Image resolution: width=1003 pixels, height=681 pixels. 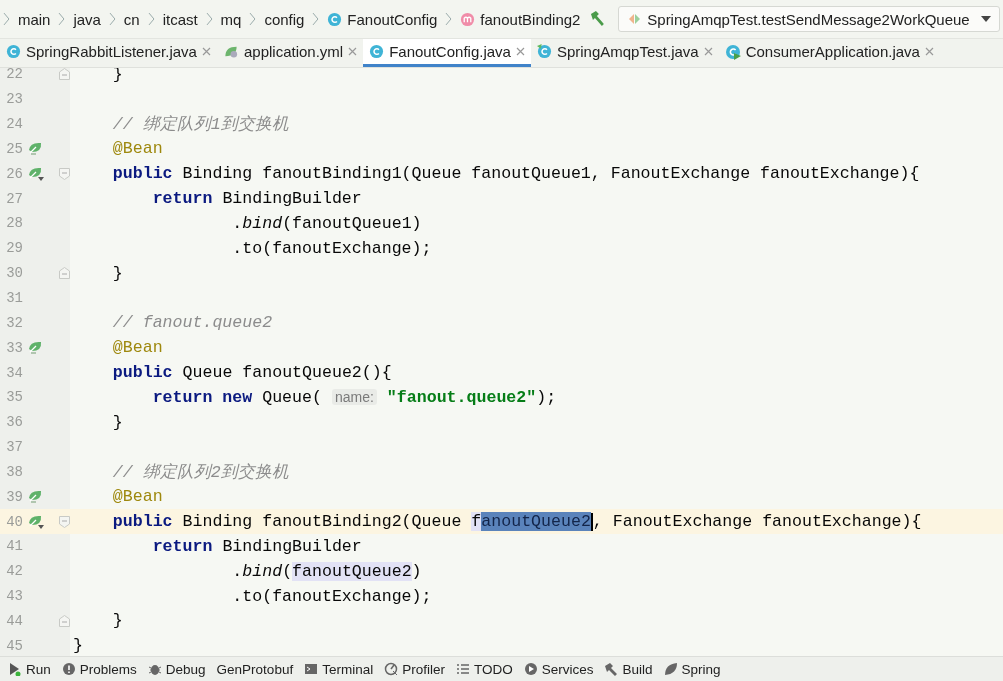 I want to click on breadcrumb-item: config, so click(x=284, y=19).